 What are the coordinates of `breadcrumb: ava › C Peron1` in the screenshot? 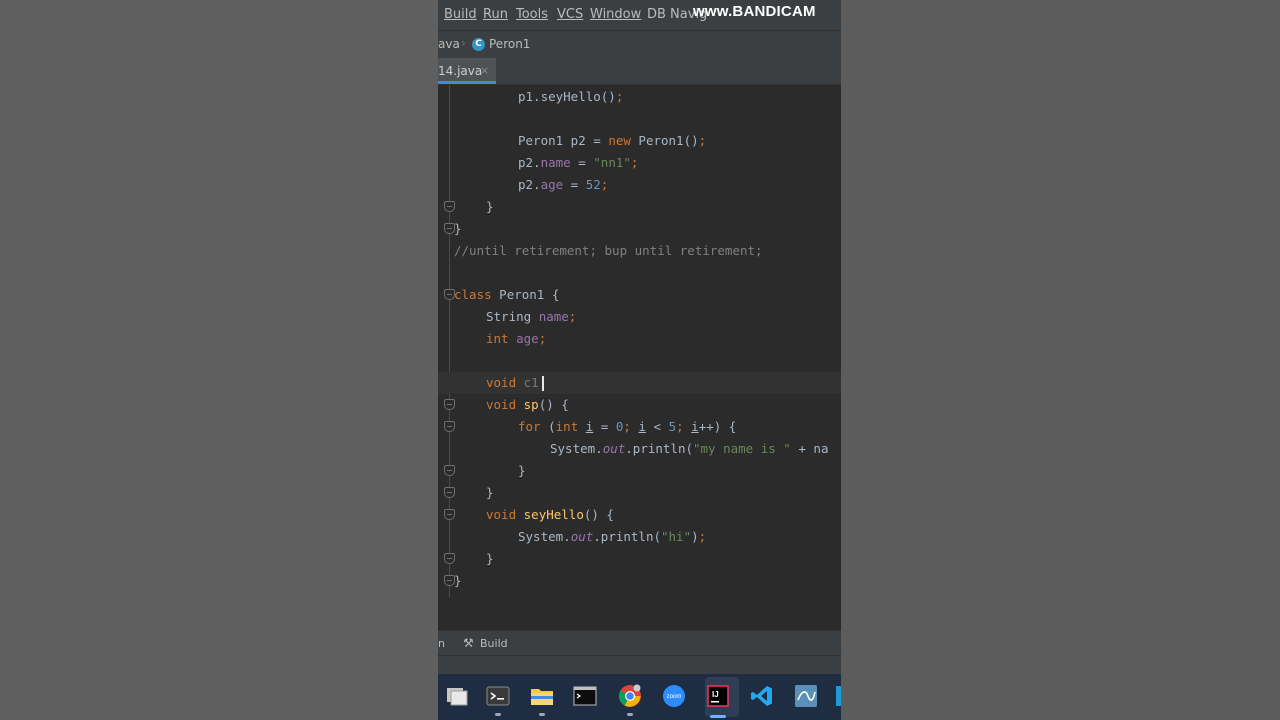 It's located at (639, 44).